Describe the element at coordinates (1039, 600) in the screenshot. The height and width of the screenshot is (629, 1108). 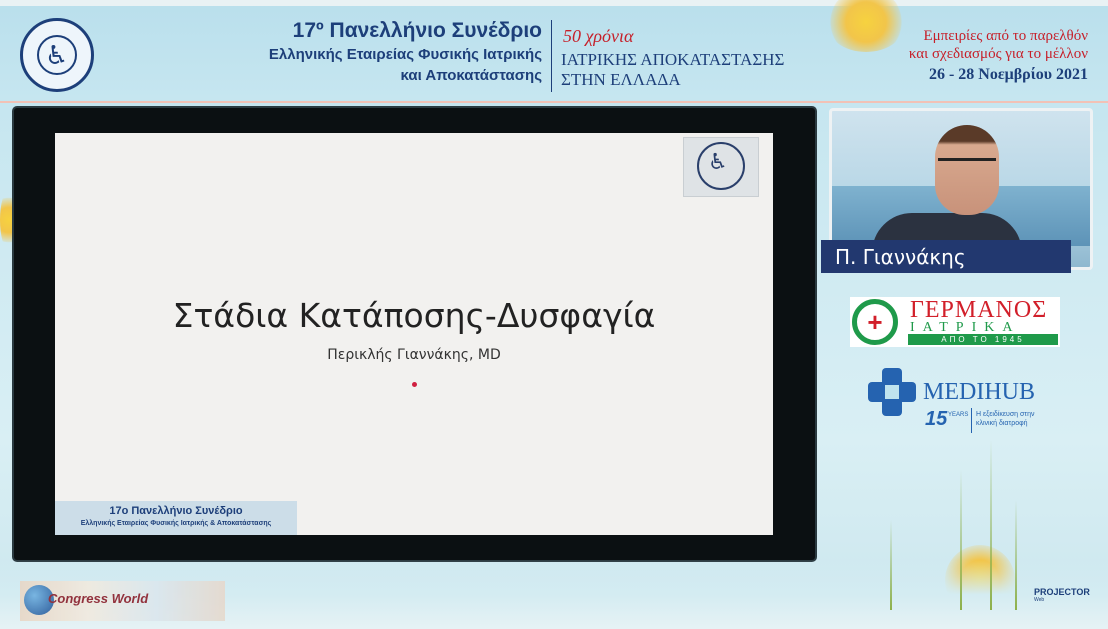
I see `streaming-subtitle: Web` at that location.